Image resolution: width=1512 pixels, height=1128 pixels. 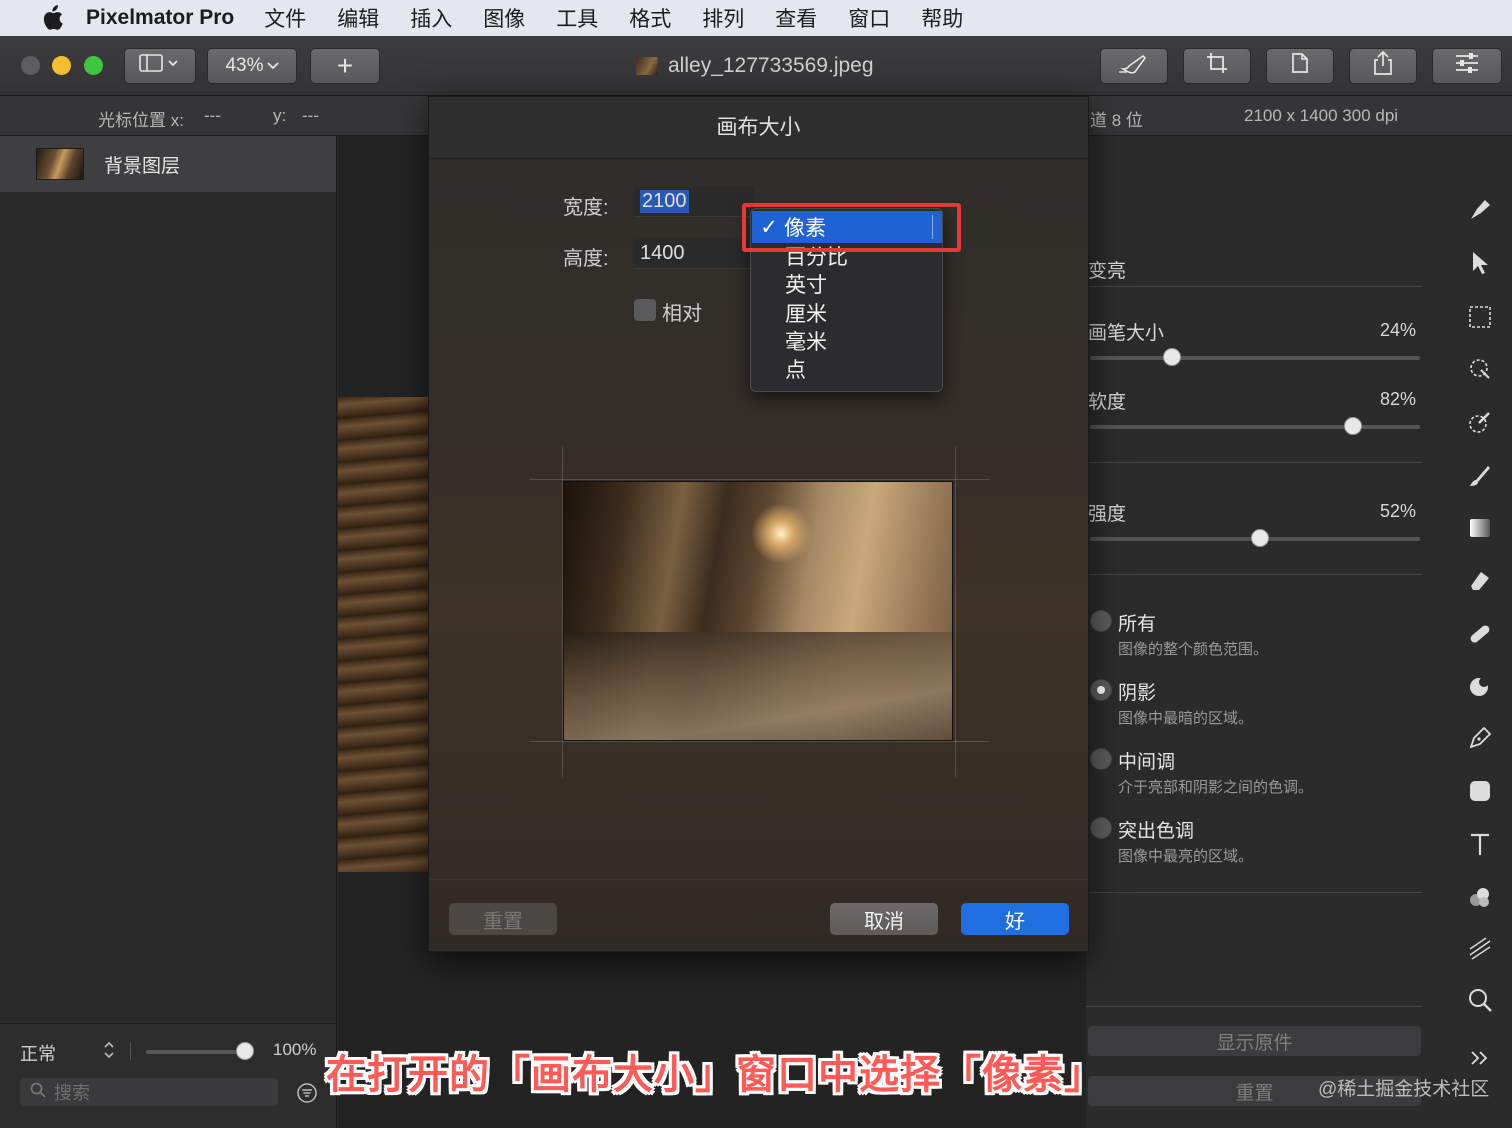 I want to click on height-input: 1400, so click(x=694, y=254).